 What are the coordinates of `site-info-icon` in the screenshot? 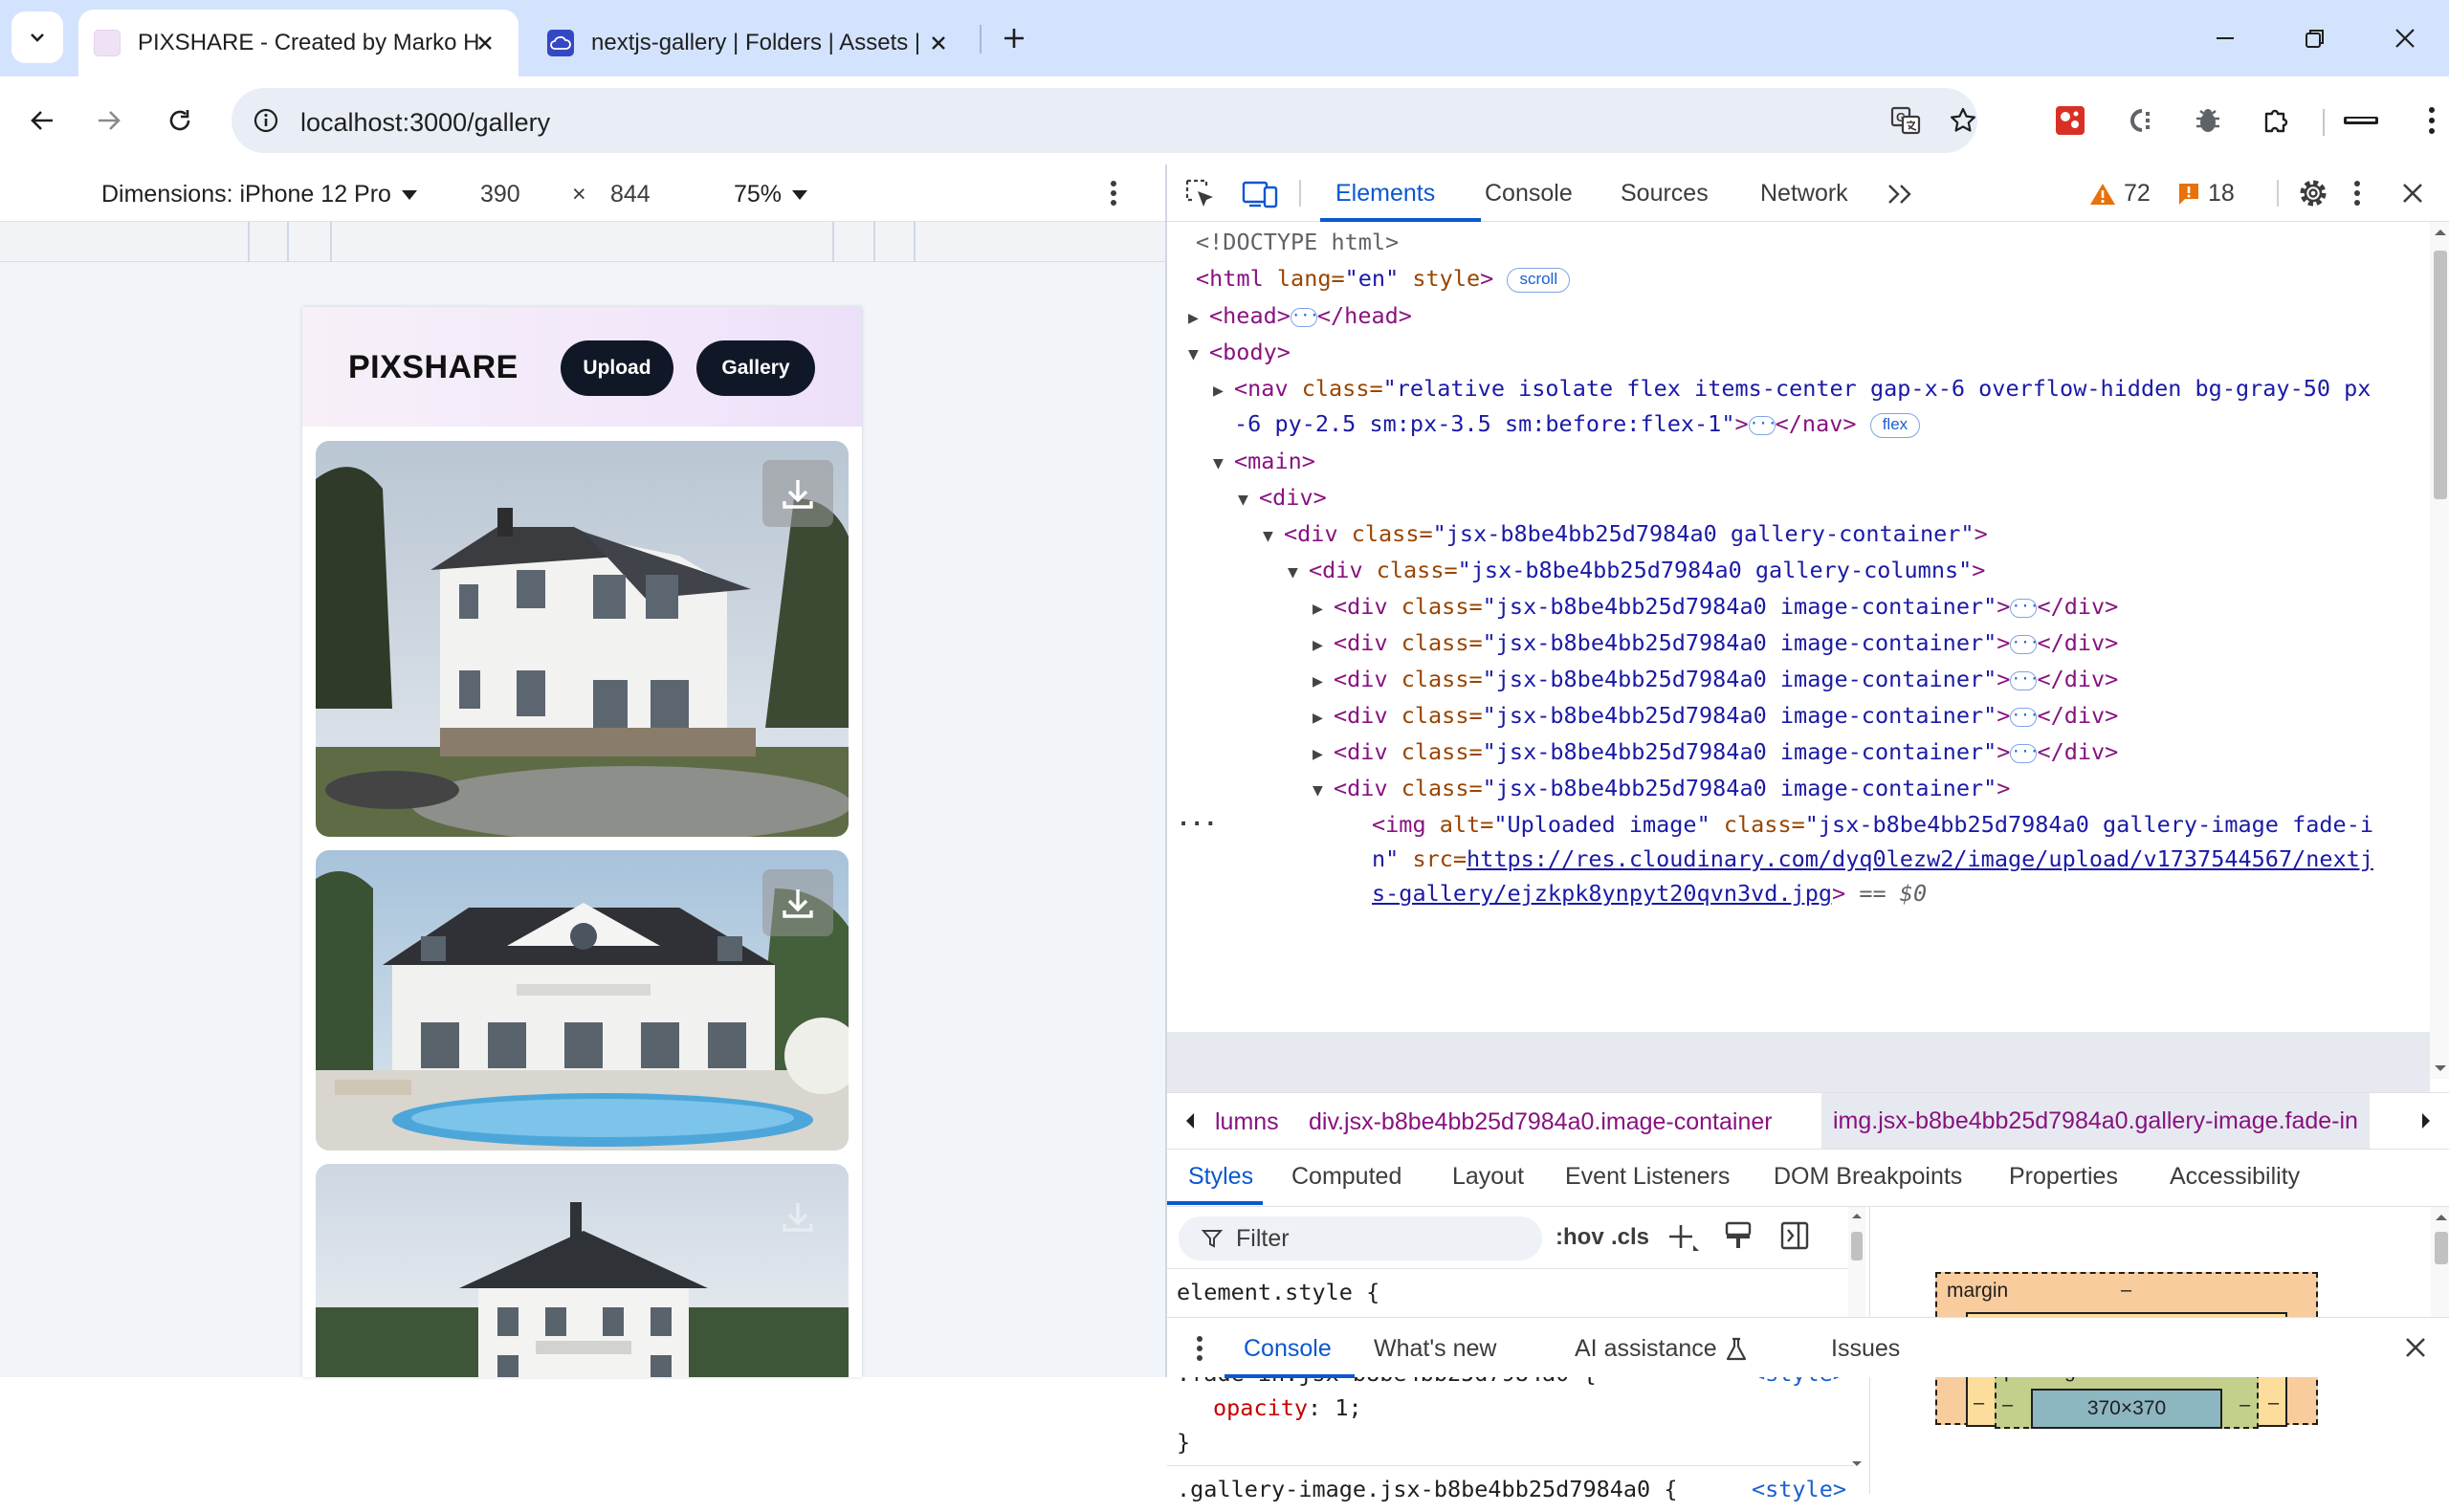 It's located at (266, 120).